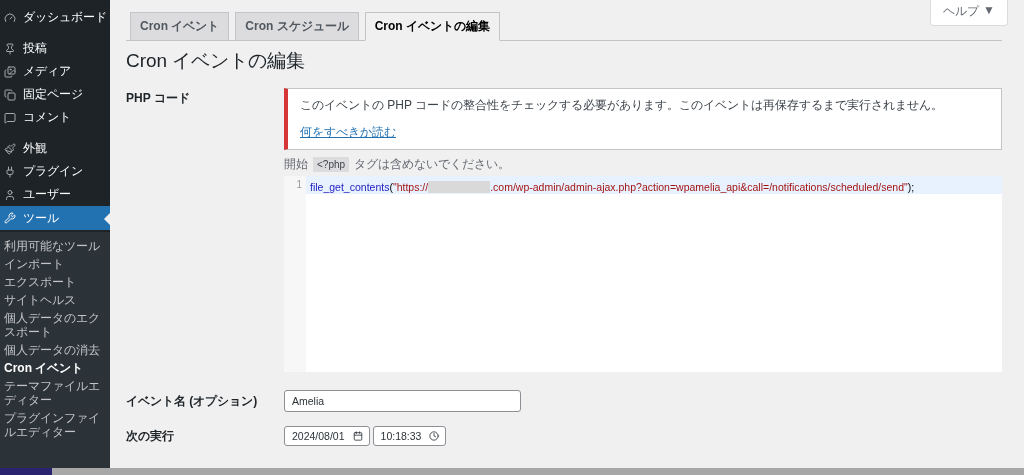  What do you see at coordinates (55, 17) in the screenshot?
I see `sidebar-menu-item: ダッシュボード` at bounding box center [55, 17].